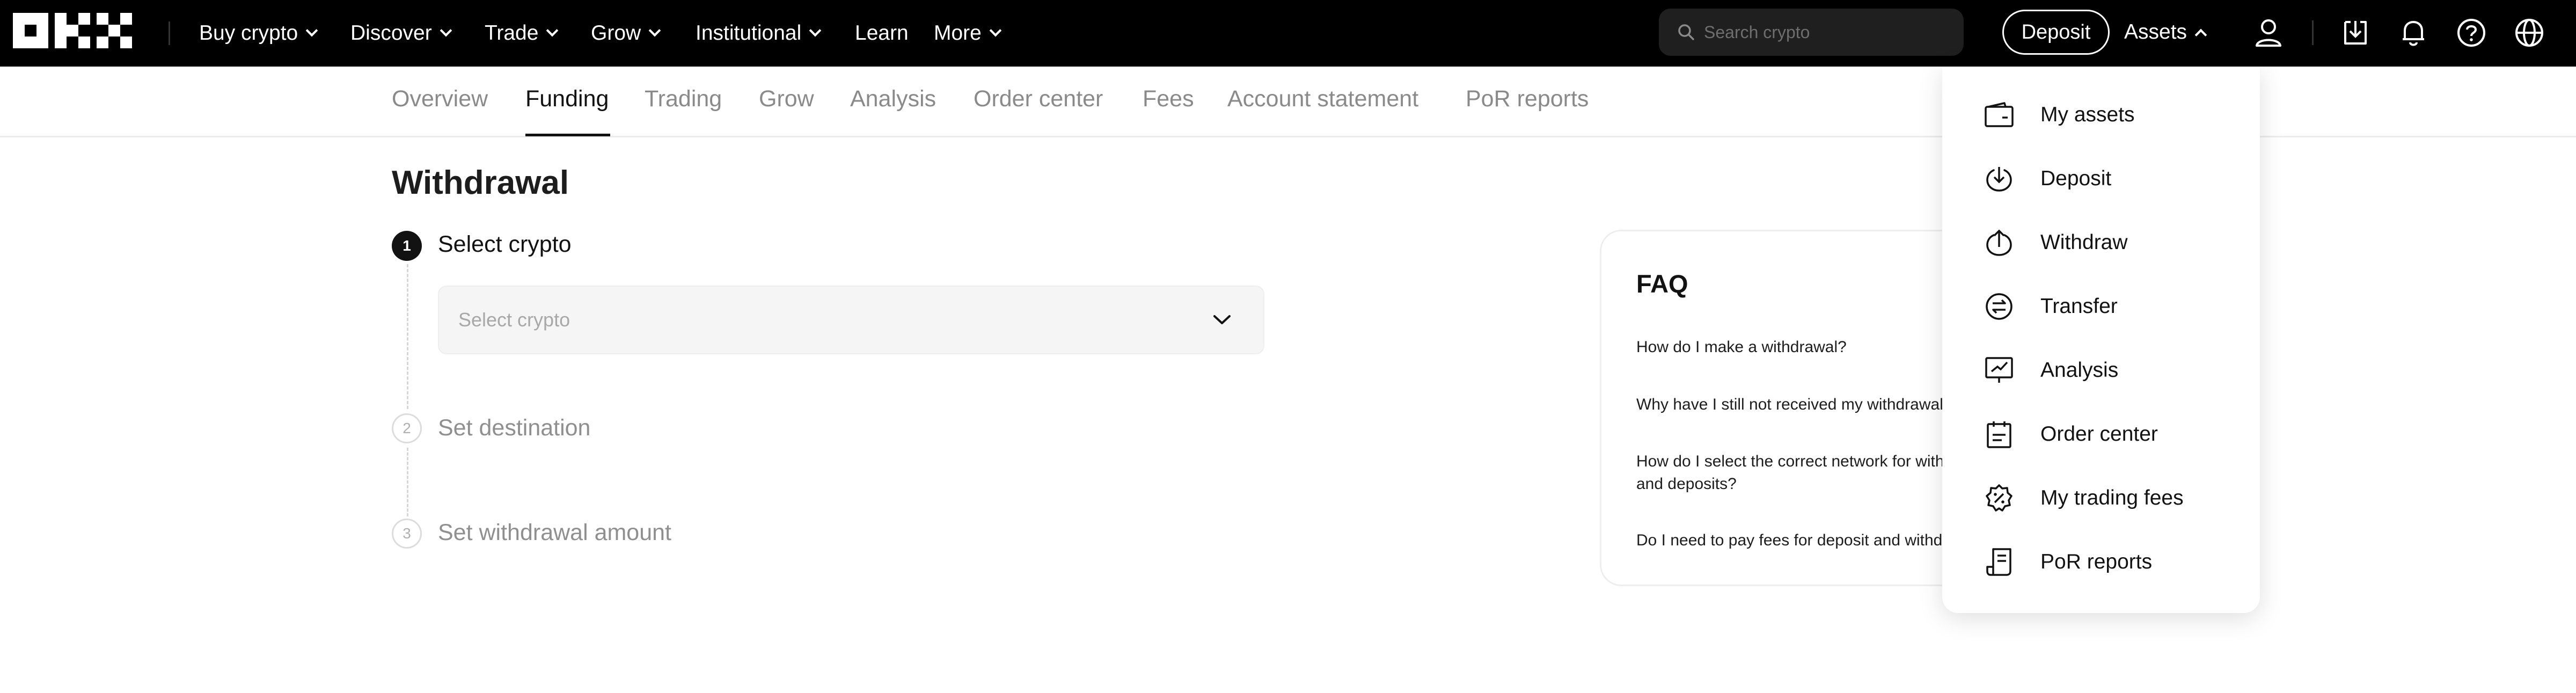 This screenshot has width=2576, height=693. What do you see at coordinates (958, 33) in the screenshot?
I see `nav-label: More` at bounding box center [958, 33].